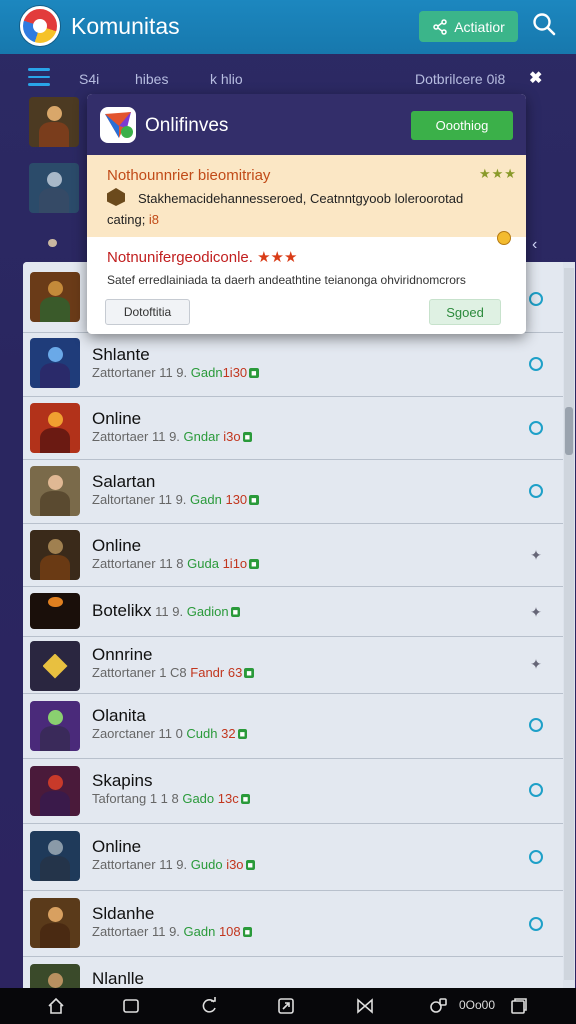 The width and height of the screenshot is (576, 1024). Describe the element at coordinates (171, 798) in the screenshot. I see `list-item-meta: Tafortang 1 1 8 Gado 13c ■` at that location.